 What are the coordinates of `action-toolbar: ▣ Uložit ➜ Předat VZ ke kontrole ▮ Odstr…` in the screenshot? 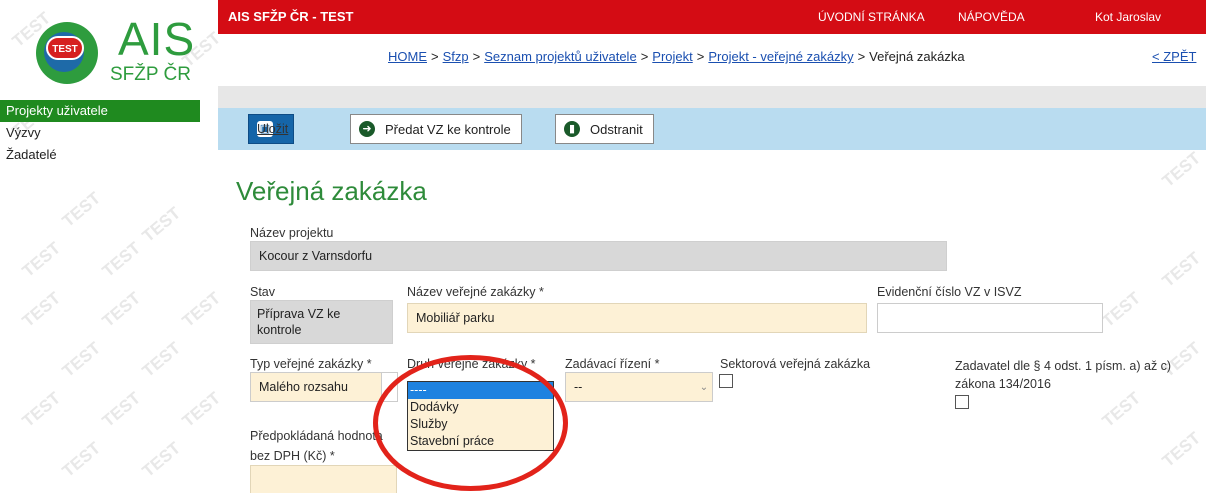 It's located at (712, 129).